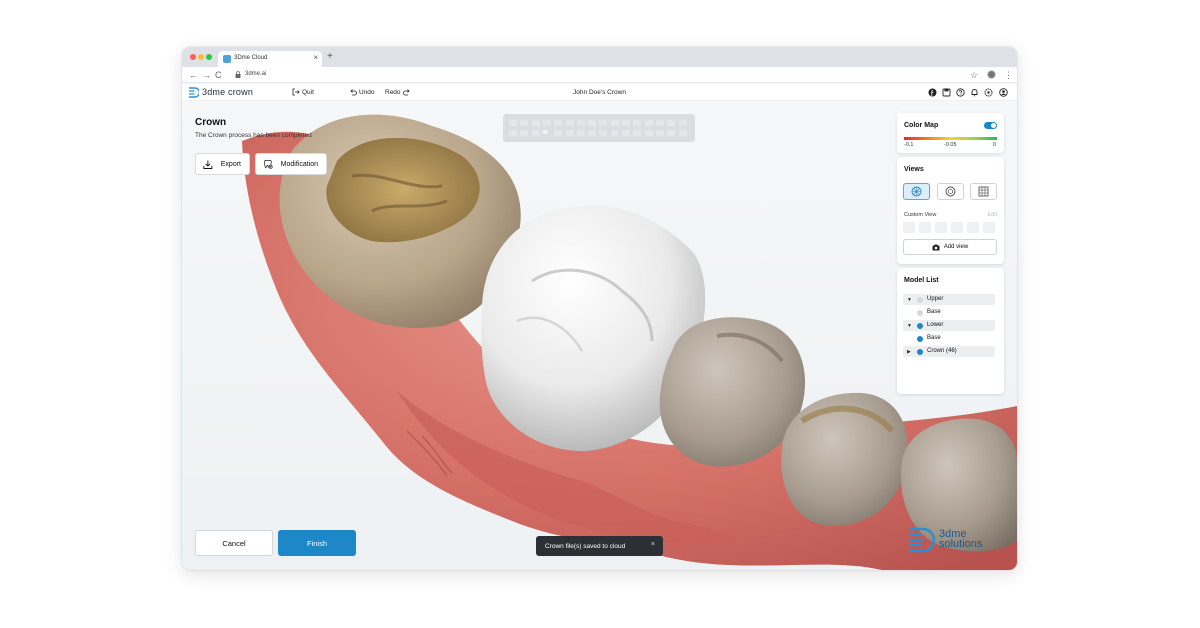 Image resolution: width=1200 pixels, height=628 pixels. What do you see at coordinates (974, 92) in the screenshot?
I see `notification-bell-icon` at bounding box center [974, 92].